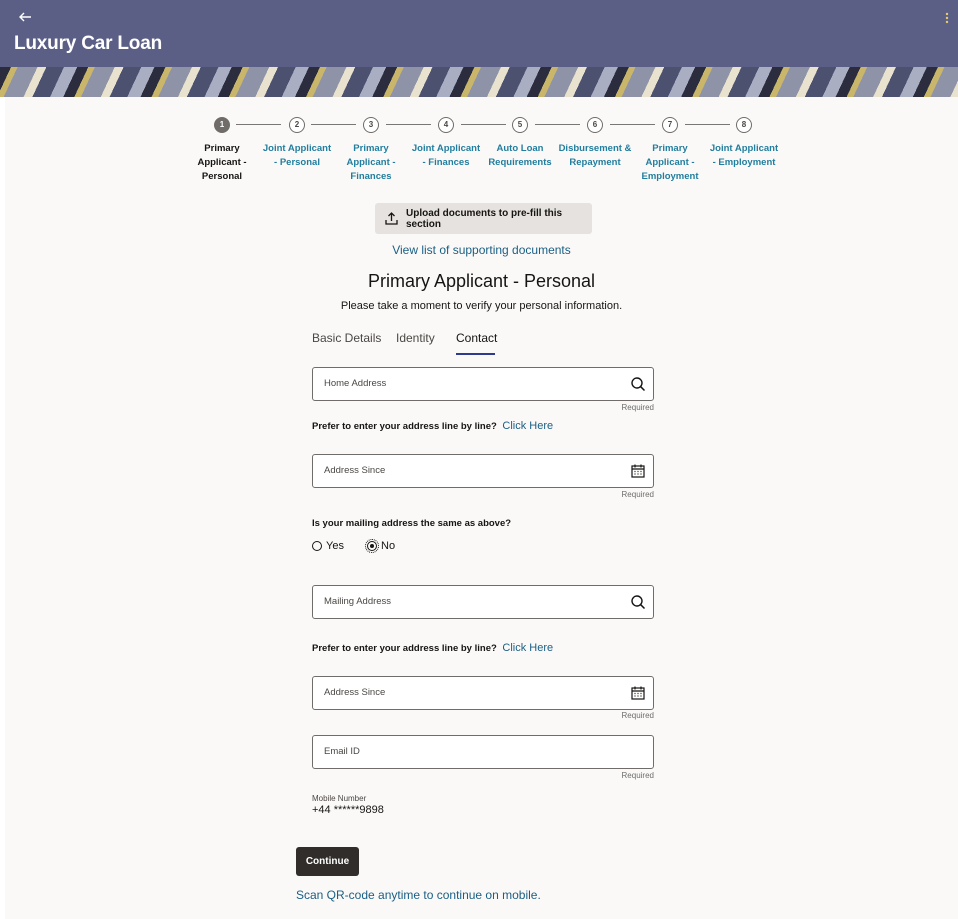  Describe the element at coordinates (483, 602) in the screenshot. I see `mailing-address-field: Mailing Address` at that location.